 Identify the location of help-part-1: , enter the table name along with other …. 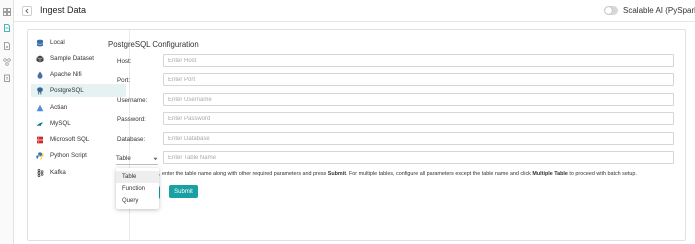
(243, 174).